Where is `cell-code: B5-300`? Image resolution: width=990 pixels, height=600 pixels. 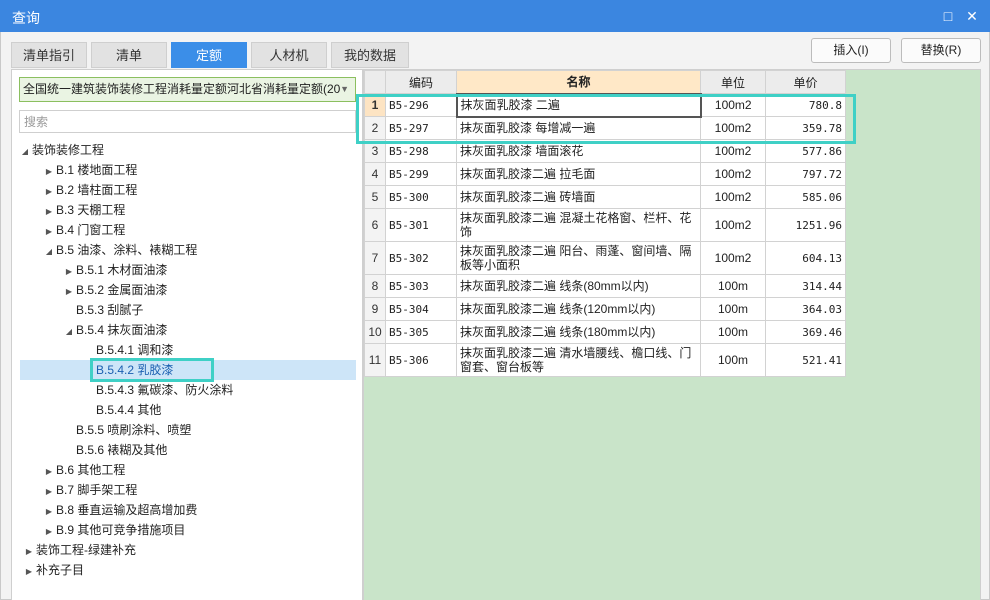 cell-code: B5-300 is located at coordinates (421, 197).